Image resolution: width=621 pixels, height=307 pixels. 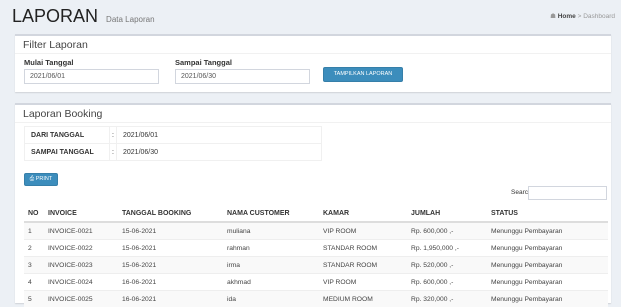 I want to click on column-header-customer-name: NAMA CUSTOMER, so click(x=271, y=213).